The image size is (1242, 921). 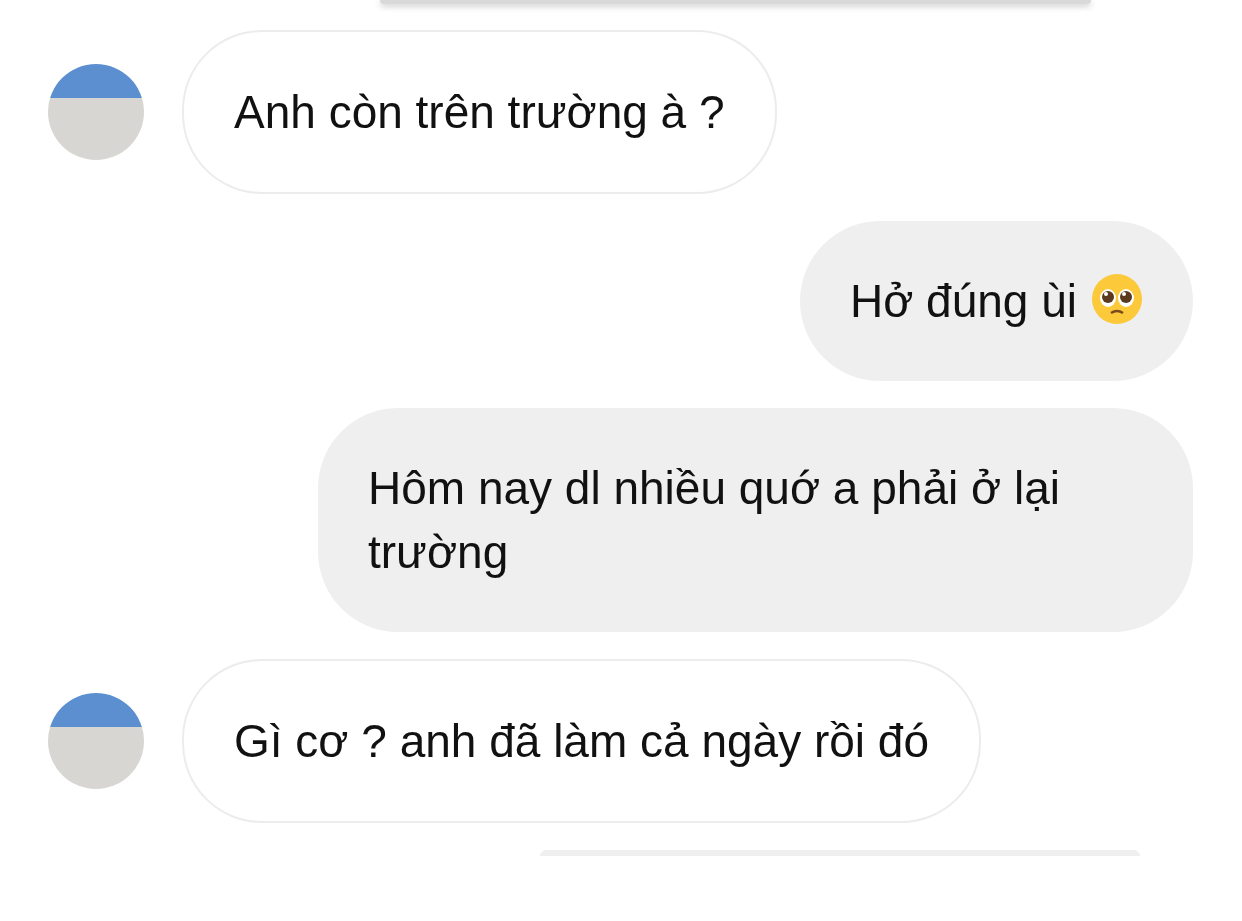 I want to click on message-text: Gì cơ ? anh đã làm cả ngày rồi đó, so click(x=581, y=741).